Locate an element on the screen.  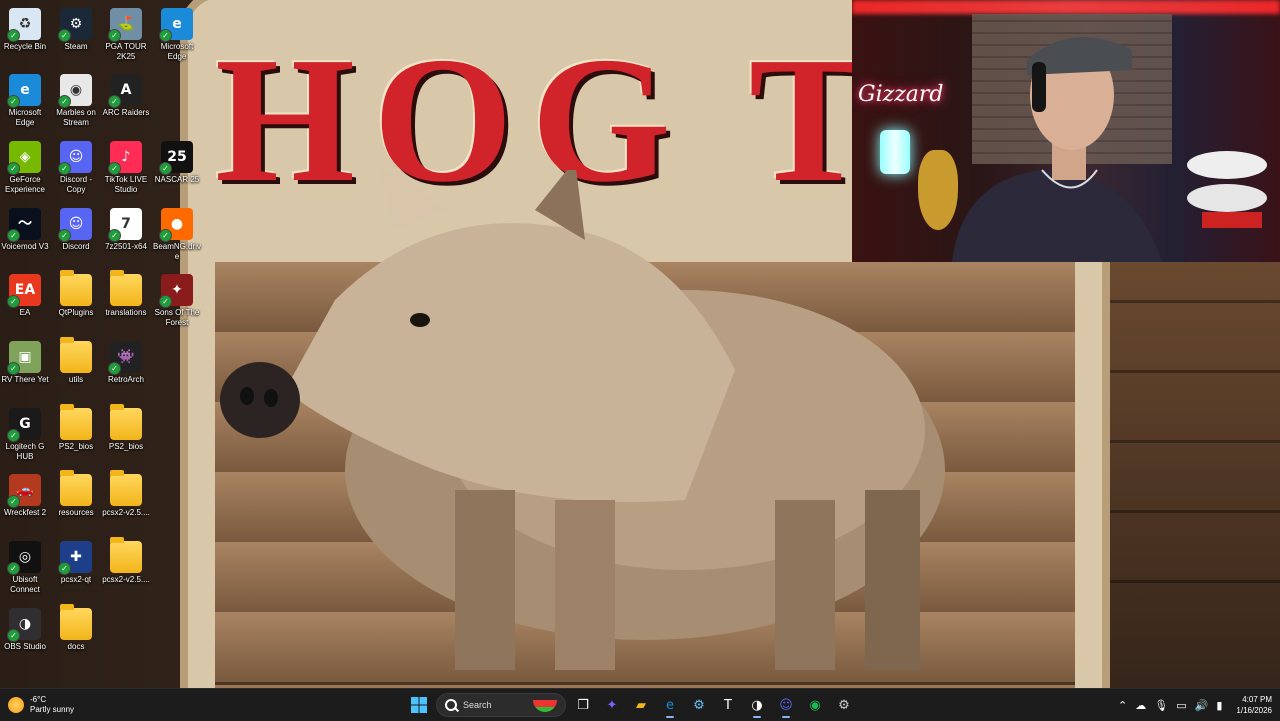
desktop-icon-recycle-bin: ♻Recycle Bin is located at coordinates (25, 28).